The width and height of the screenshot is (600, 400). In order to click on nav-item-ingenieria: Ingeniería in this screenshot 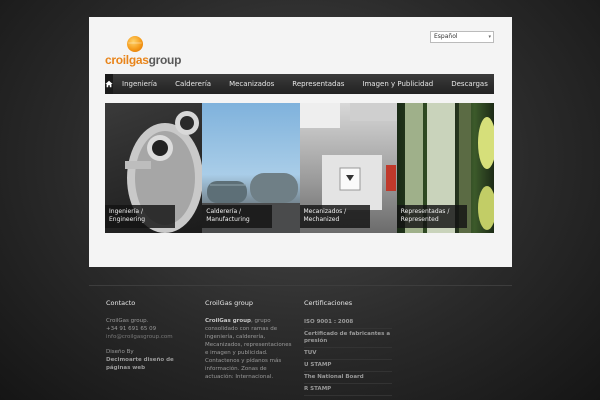, I will do `click(139, 84)`.